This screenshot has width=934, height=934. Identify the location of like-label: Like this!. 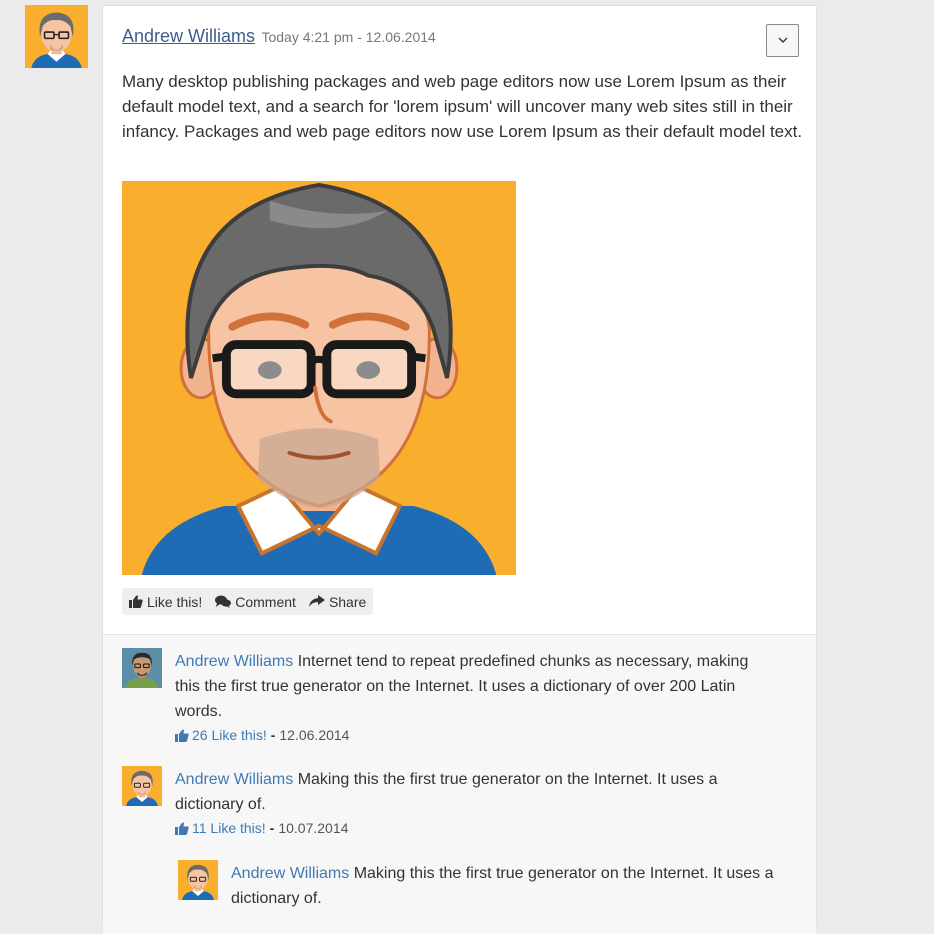
(175, 601).